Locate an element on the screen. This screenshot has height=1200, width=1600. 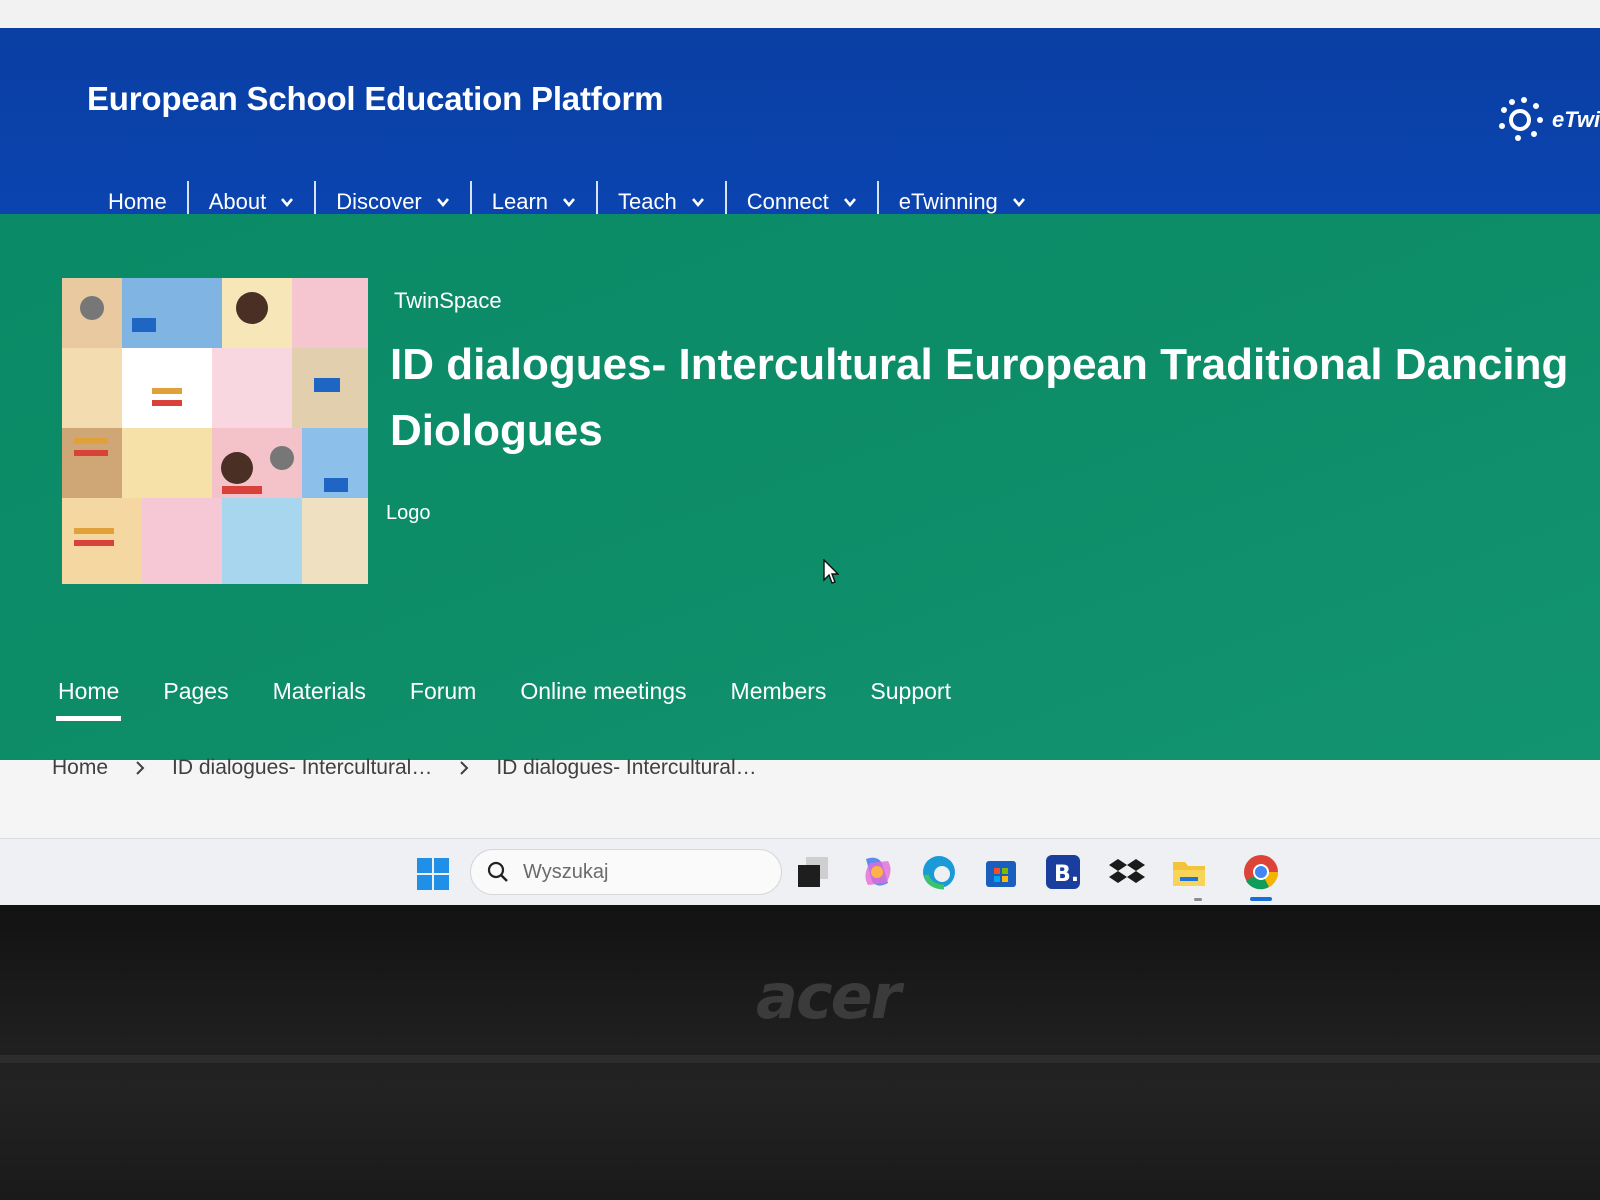
file-explorer-icon is located at coordinates (1189, 872).